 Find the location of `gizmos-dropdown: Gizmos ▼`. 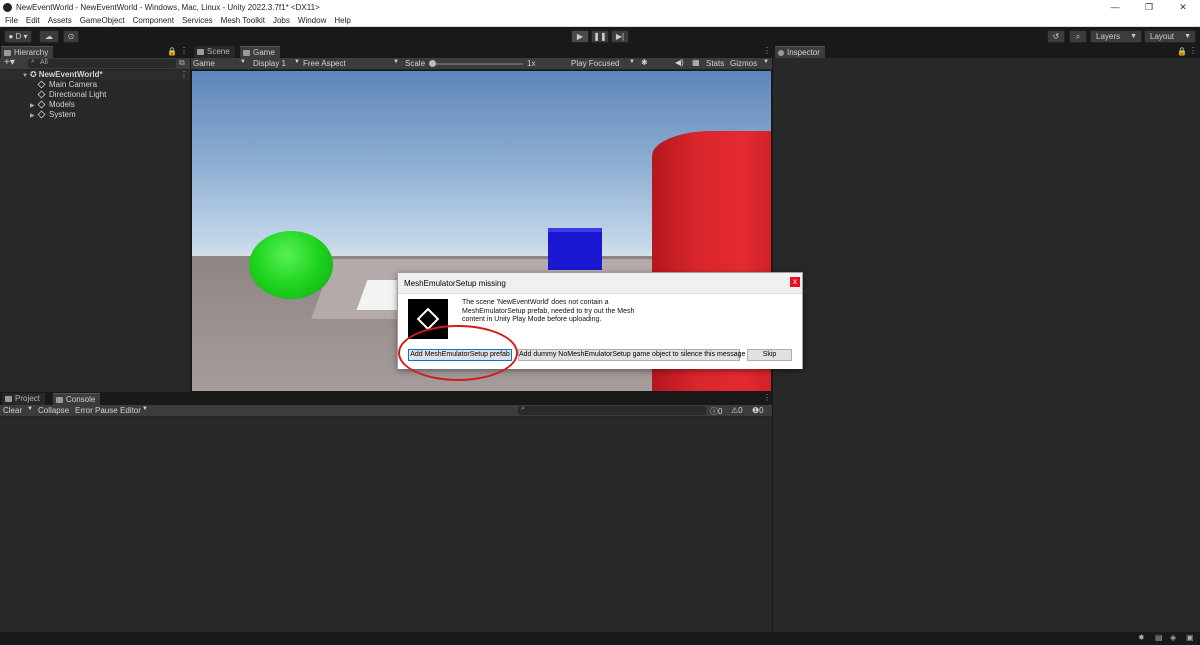

gizmos-dropdown: Gizmos ▼ is located at coordinates (750, 63).